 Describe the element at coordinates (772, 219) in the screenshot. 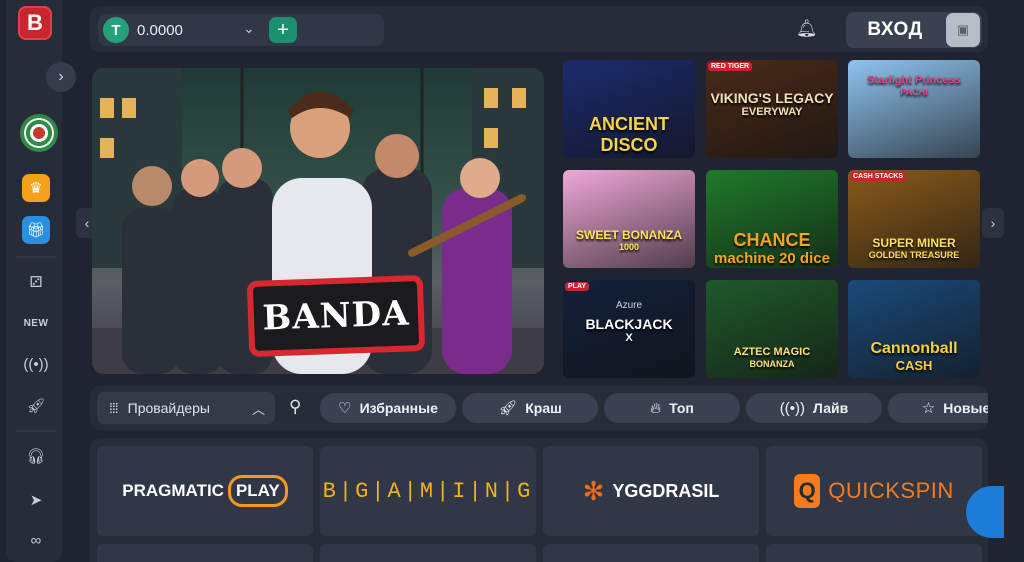

I see `game-card: CHANCE machine 20 dice` at that location.